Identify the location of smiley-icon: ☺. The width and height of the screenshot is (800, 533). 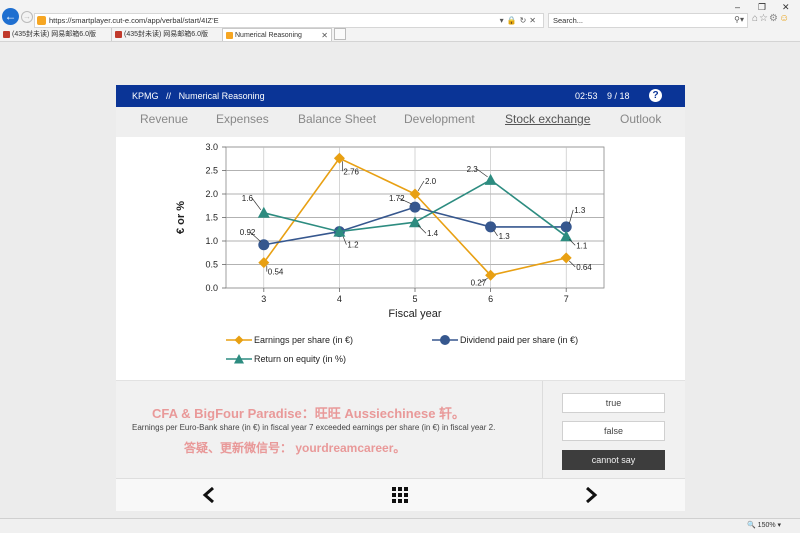
(784, 18).